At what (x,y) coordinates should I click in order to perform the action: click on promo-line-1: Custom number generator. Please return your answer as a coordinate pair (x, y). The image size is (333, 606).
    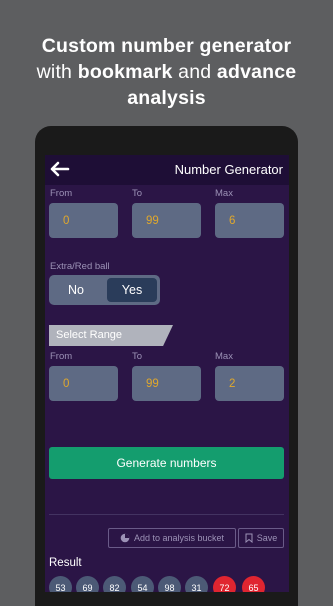
    Looking at the image, I should click on (166, 46).